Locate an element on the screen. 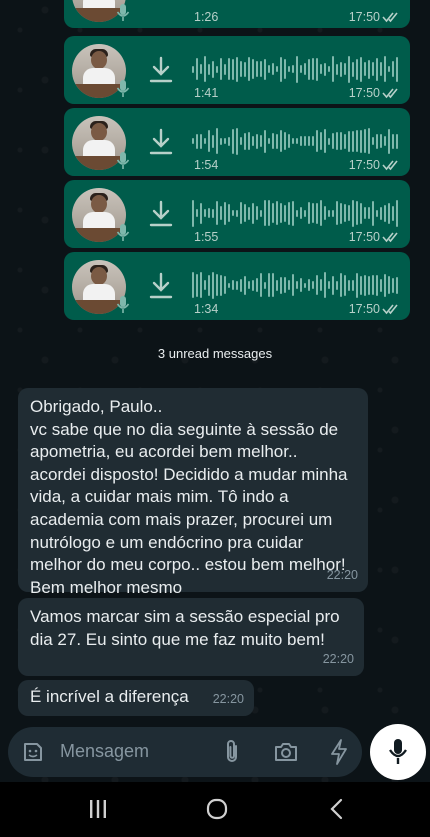 The height and width of the screenshot is (837, 430). recents-icon is located at coordinates (98, 809).